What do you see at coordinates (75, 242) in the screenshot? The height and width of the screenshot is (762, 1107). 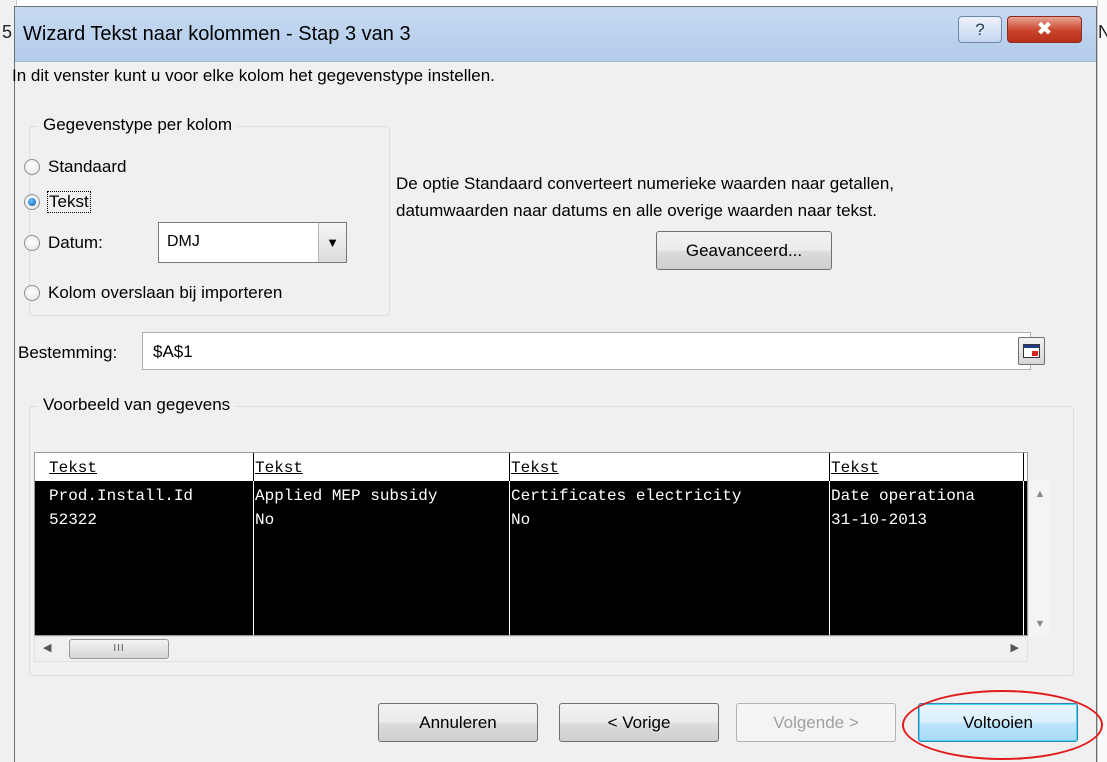 I see `radio-label-datum: Datum:` at bounding box center [75, 242].